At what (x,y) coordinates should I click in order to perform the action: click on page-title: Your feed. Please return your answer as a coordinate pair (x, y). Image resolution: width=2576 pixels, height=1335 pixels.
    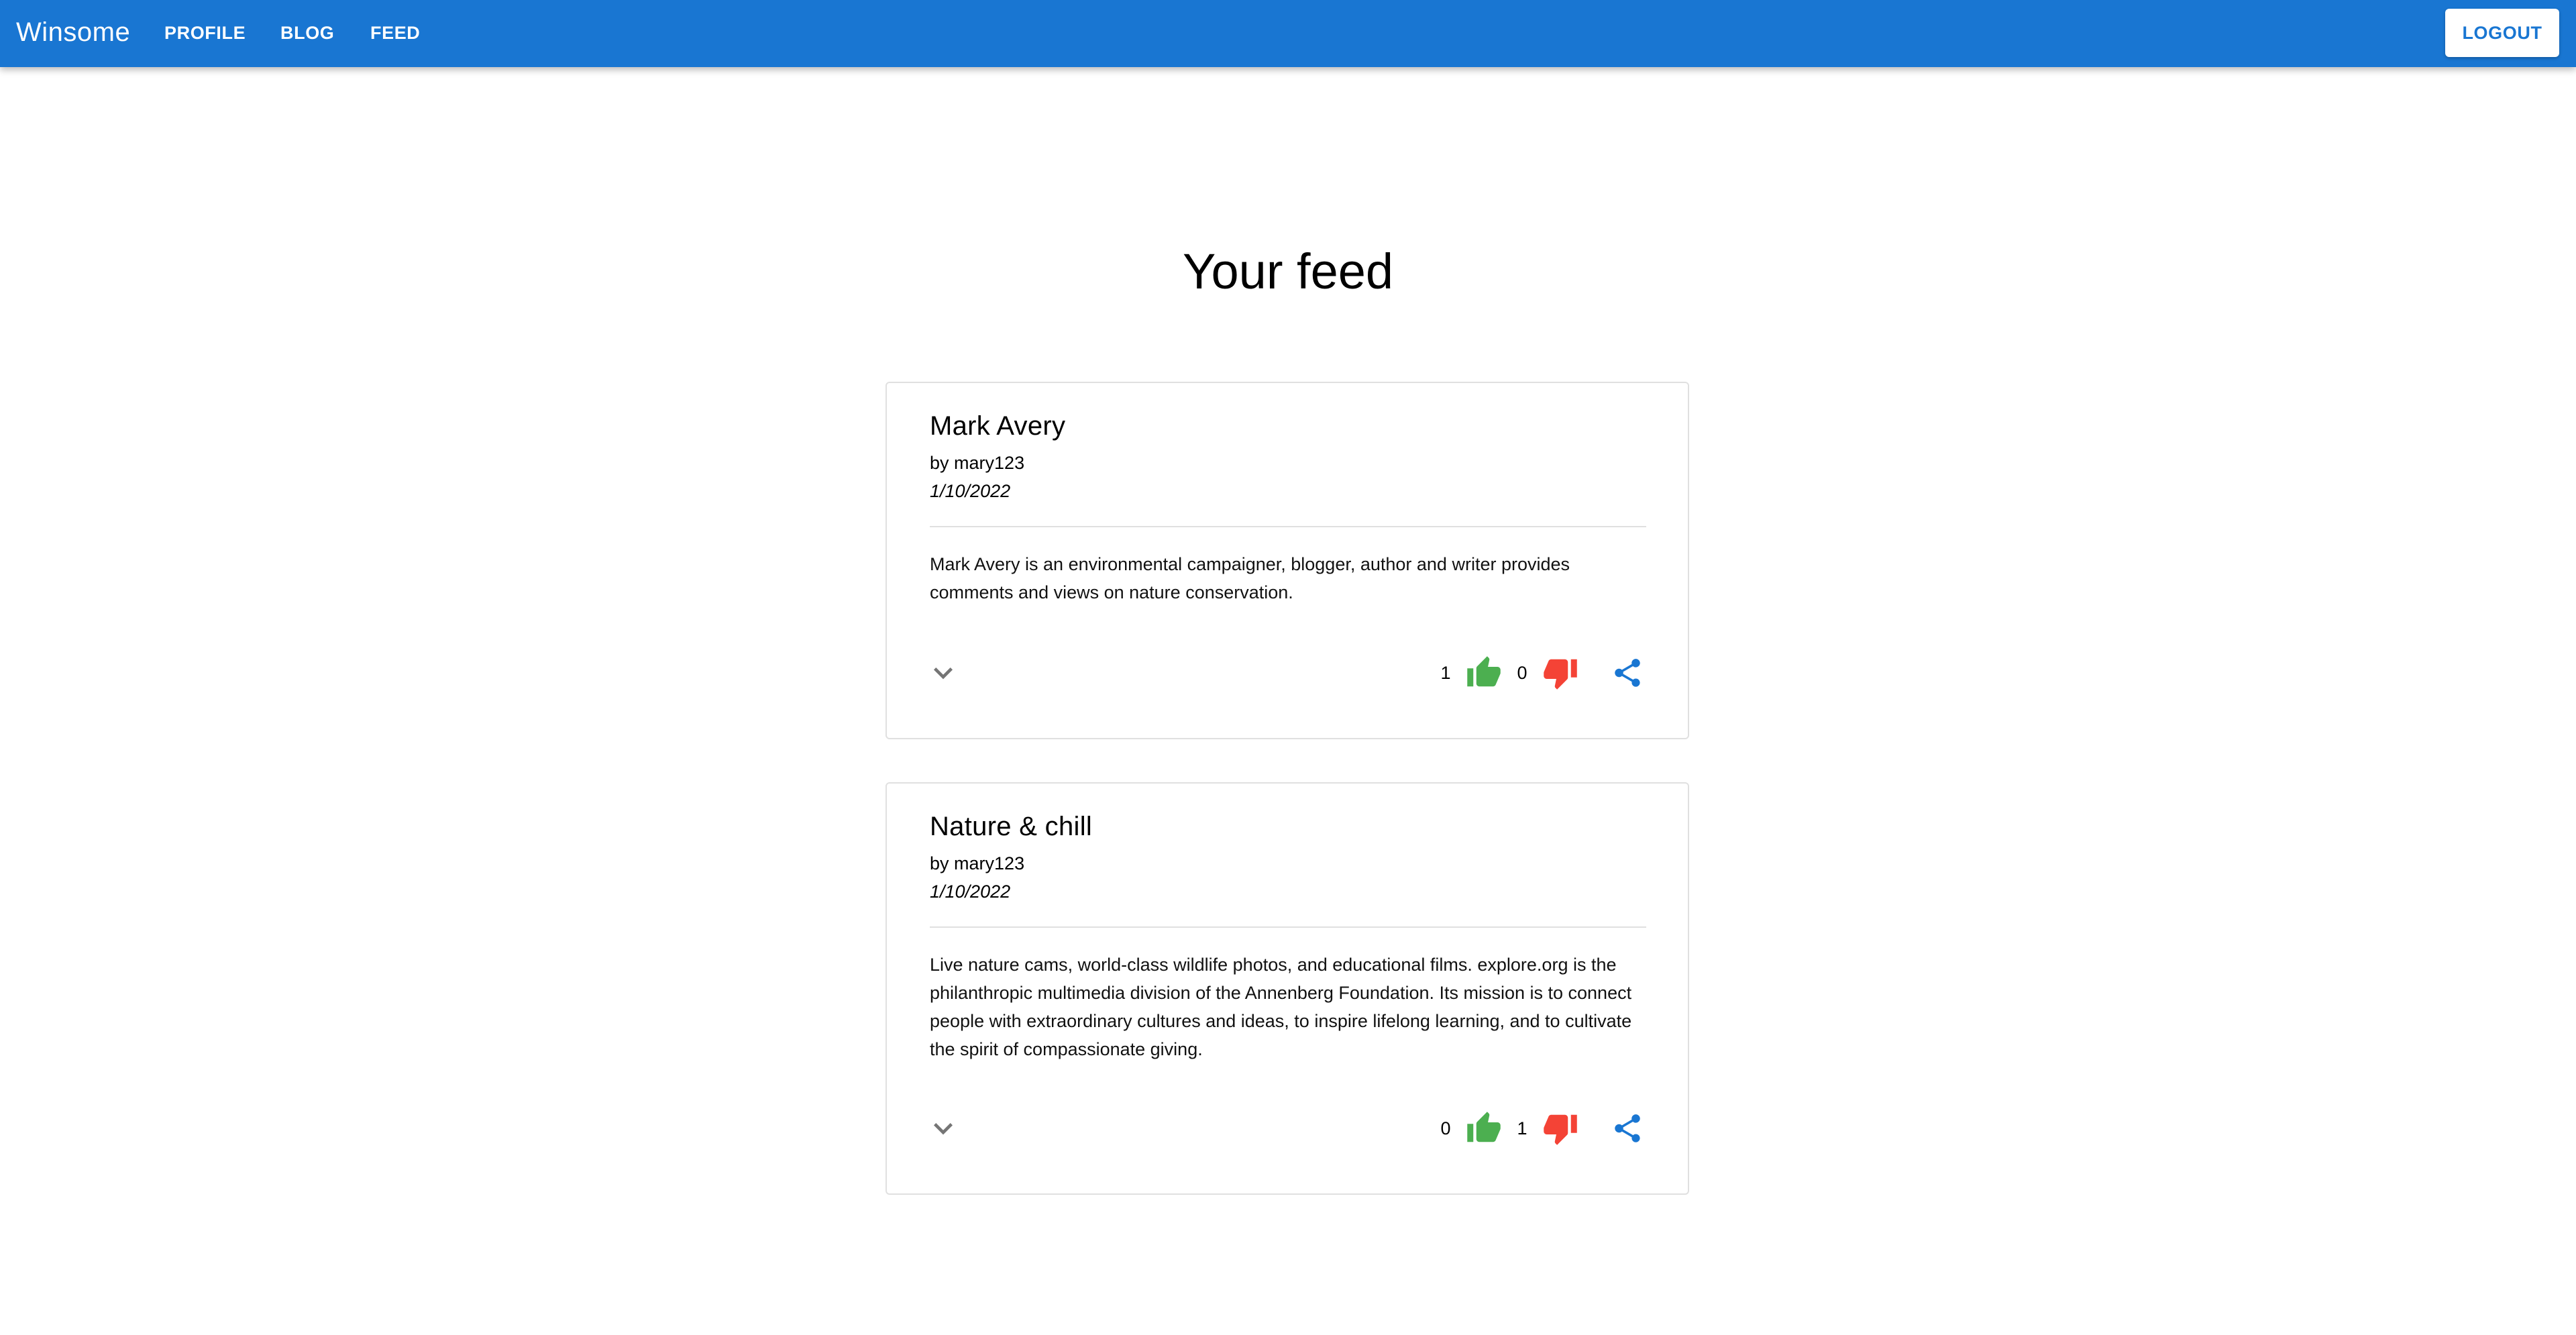
    Looking at the image, I should click on (1288, 271).